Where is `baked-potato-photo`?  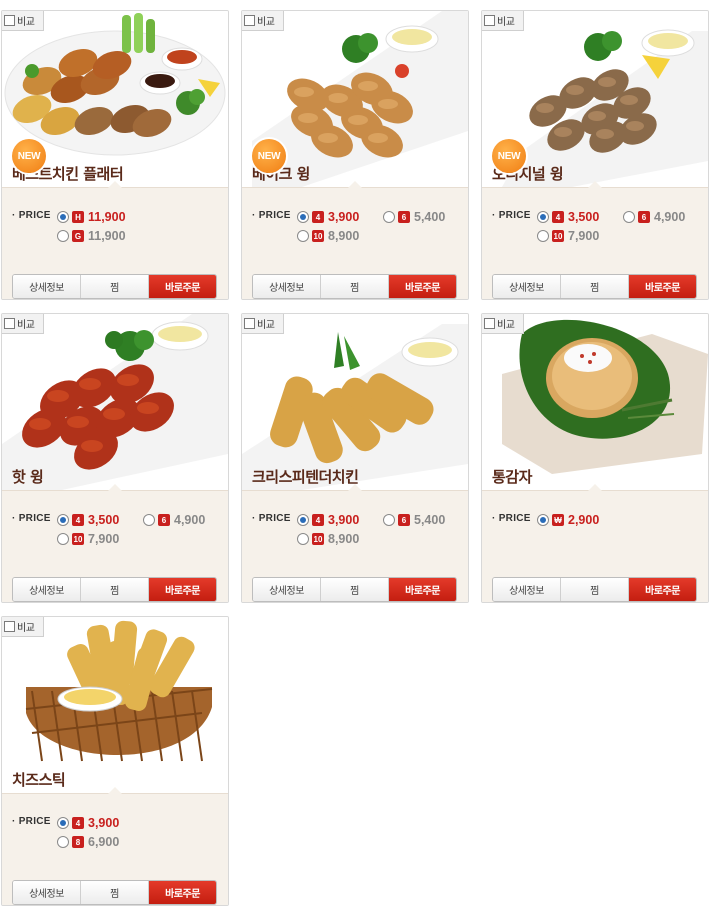 baked-potato-photo is located at coordinates (595, 402).